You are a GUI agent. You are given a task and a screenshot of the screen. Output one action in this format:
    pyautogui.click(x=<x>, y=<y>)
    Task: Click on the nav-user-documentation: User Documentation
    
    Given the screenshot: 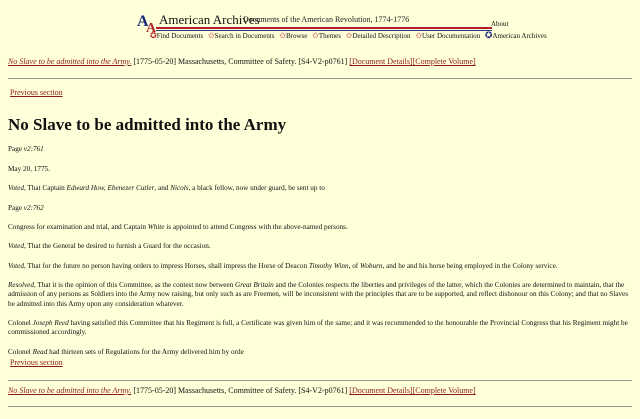 What is the action you would take?
    pyautogui.click(x=451, y=36)
    